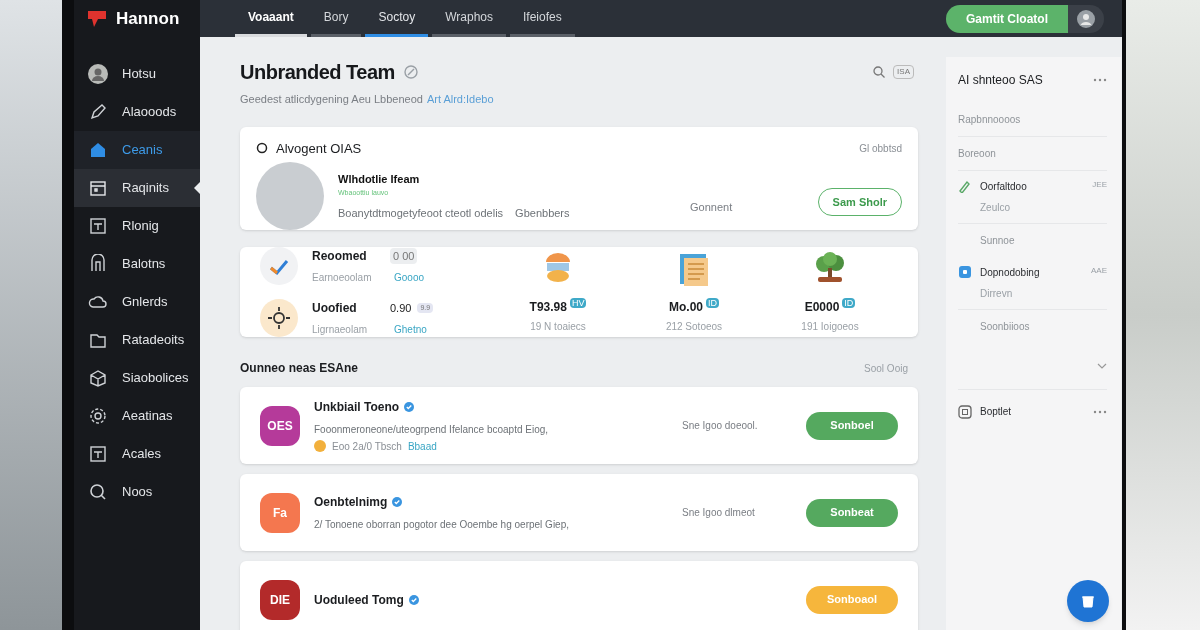  I want to click on floating-action-button, so click(1088, 601).